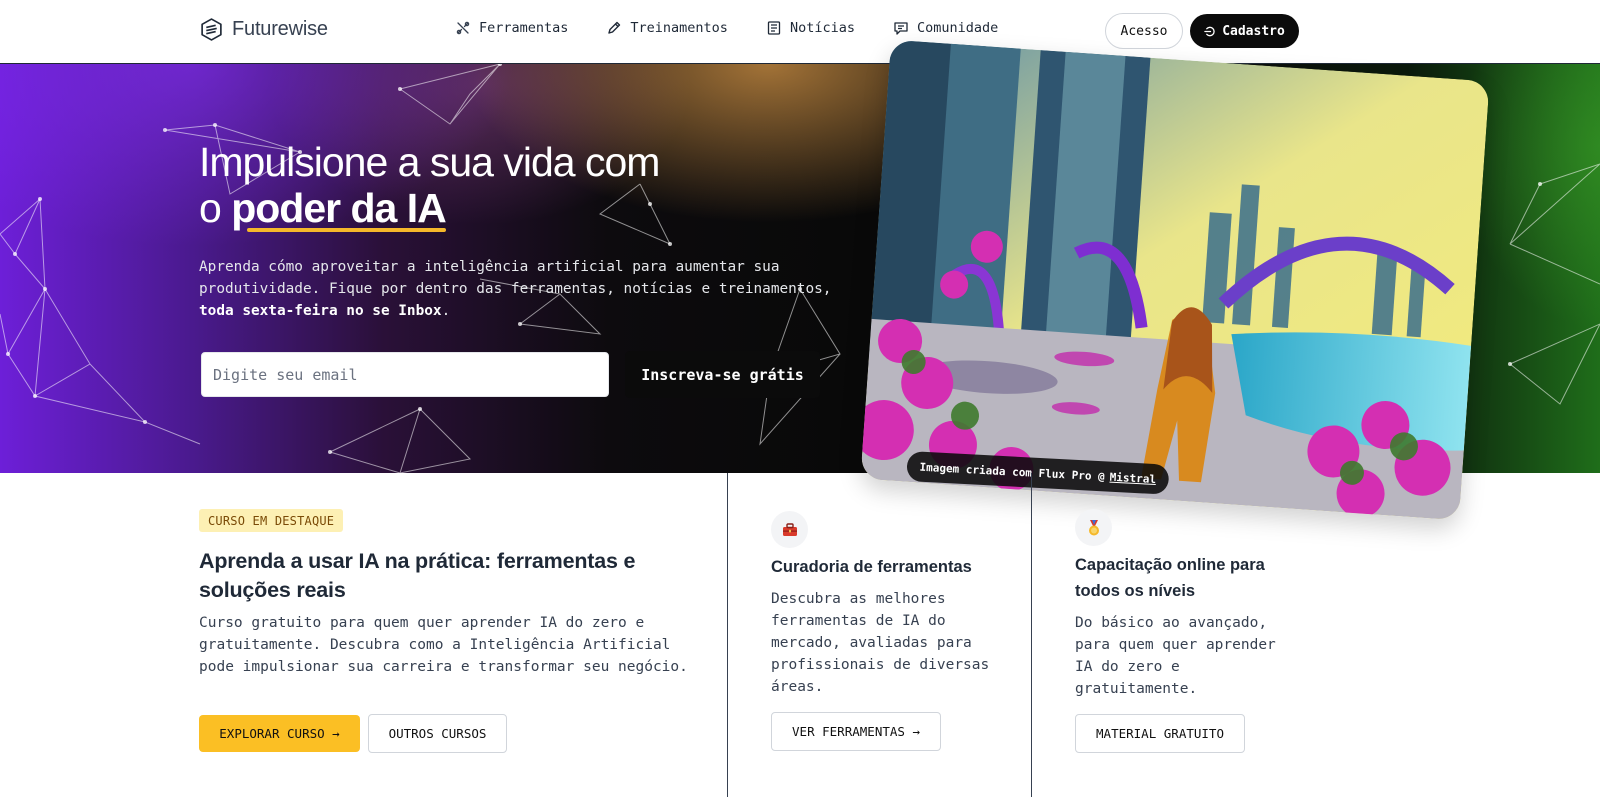 The image size is (1600, 797). I want to click on hero-title-line1: Impulsione a sua vida com, so click(429, 162).